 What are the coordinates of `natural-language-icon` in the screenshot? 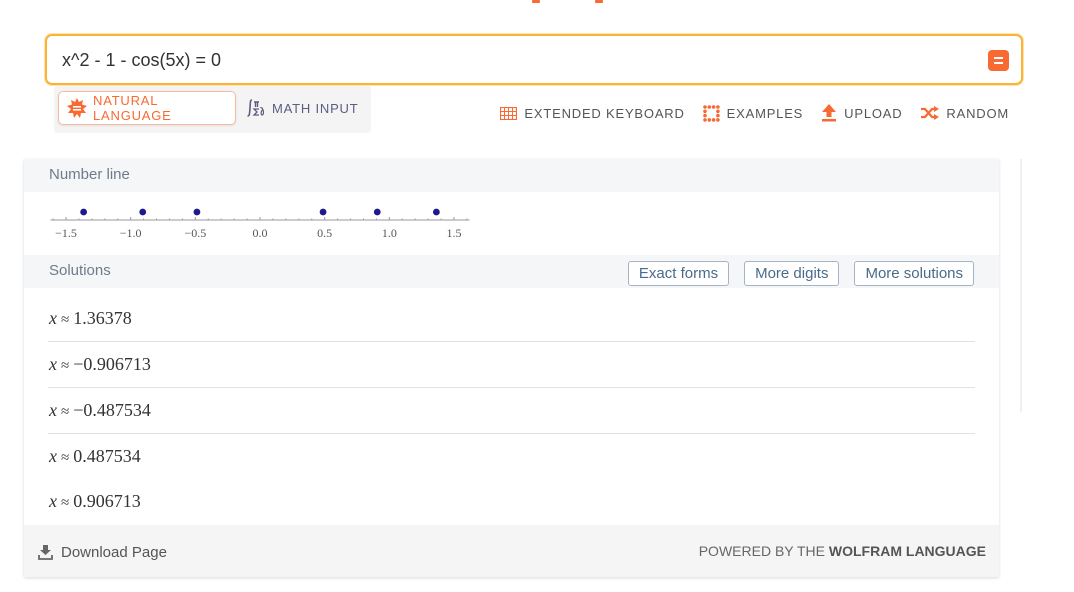 It's located at (77, 108).